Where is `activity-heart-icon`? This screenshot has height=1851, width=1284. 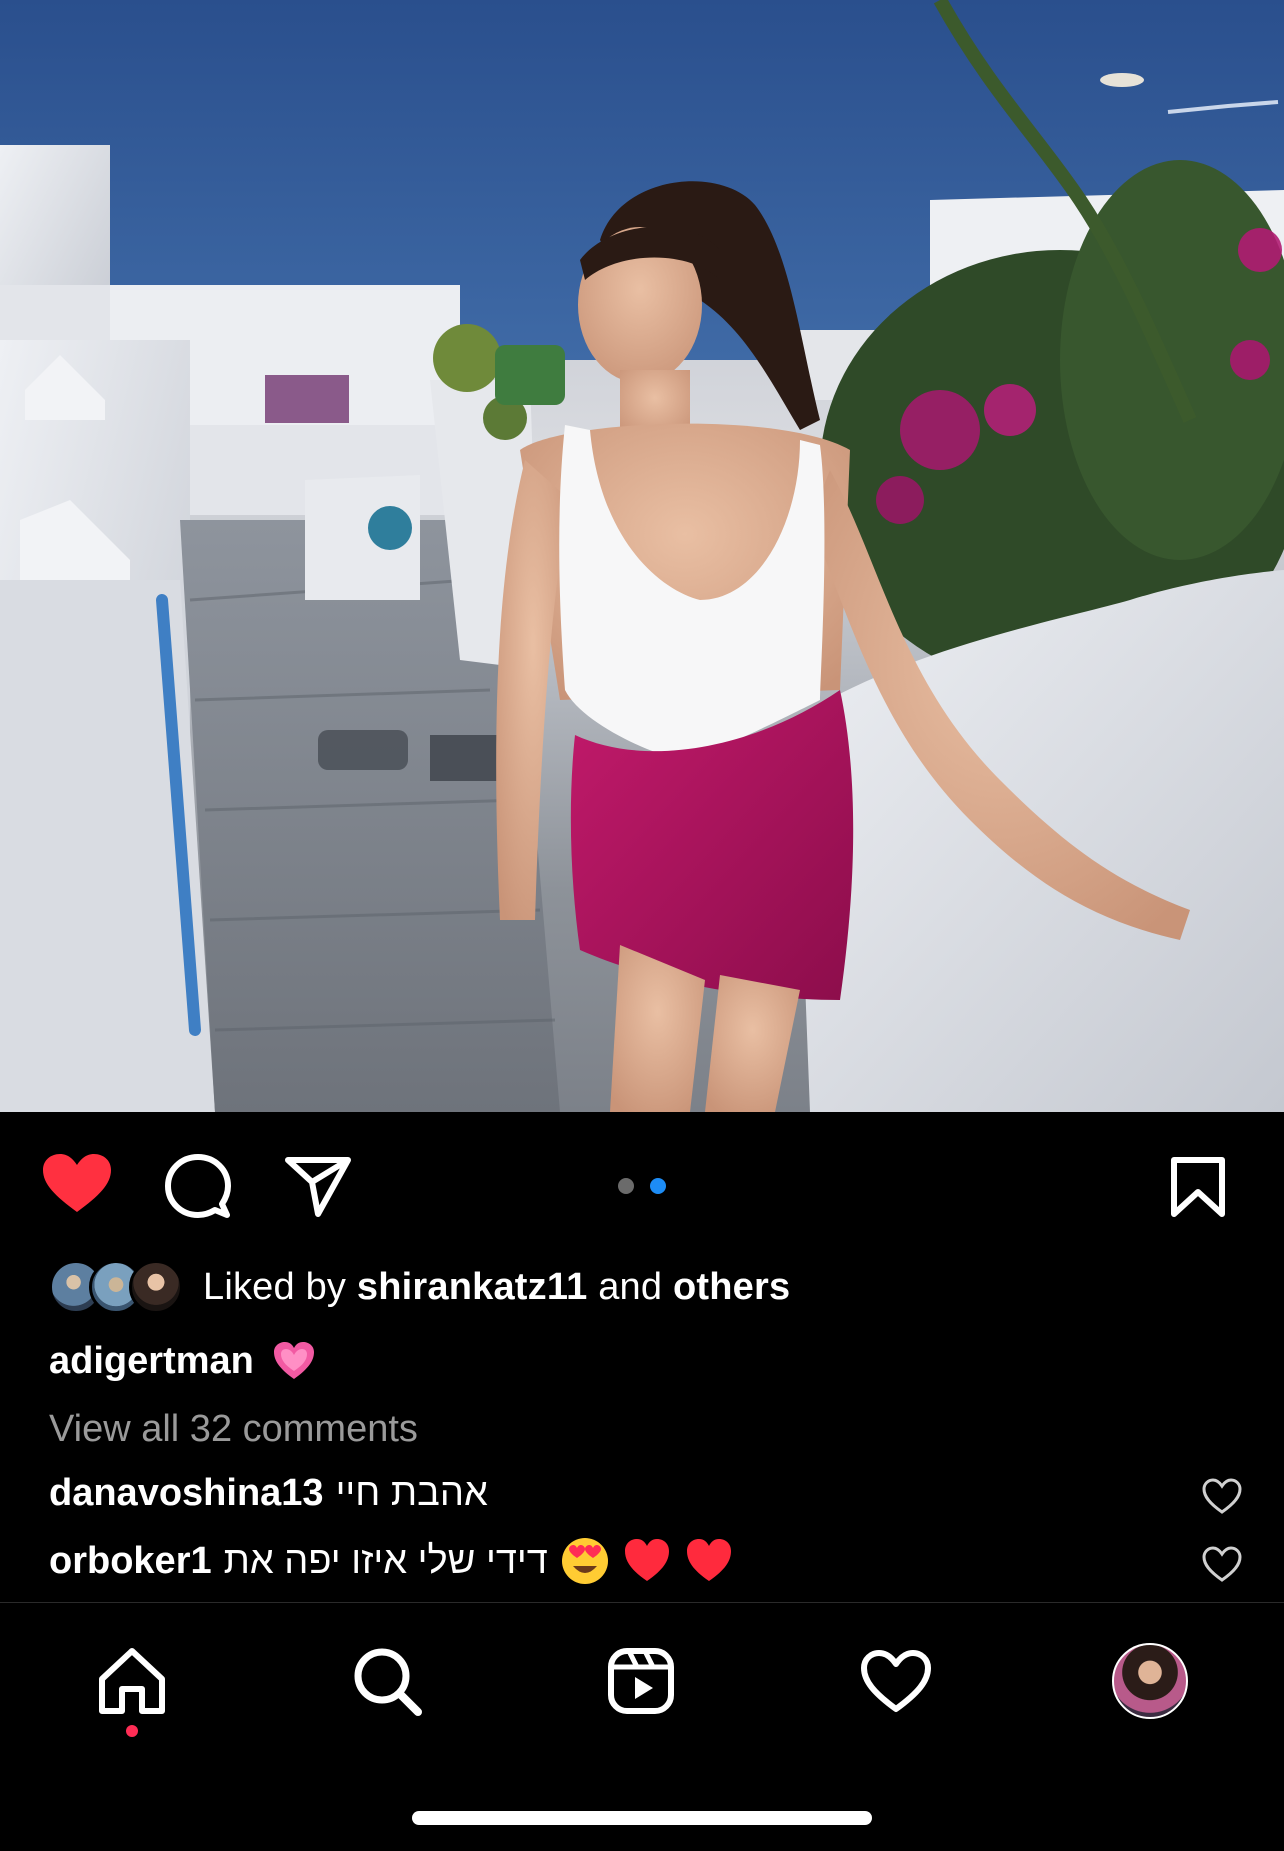
activity-heart-icon is located at coordinates (896, 1681).